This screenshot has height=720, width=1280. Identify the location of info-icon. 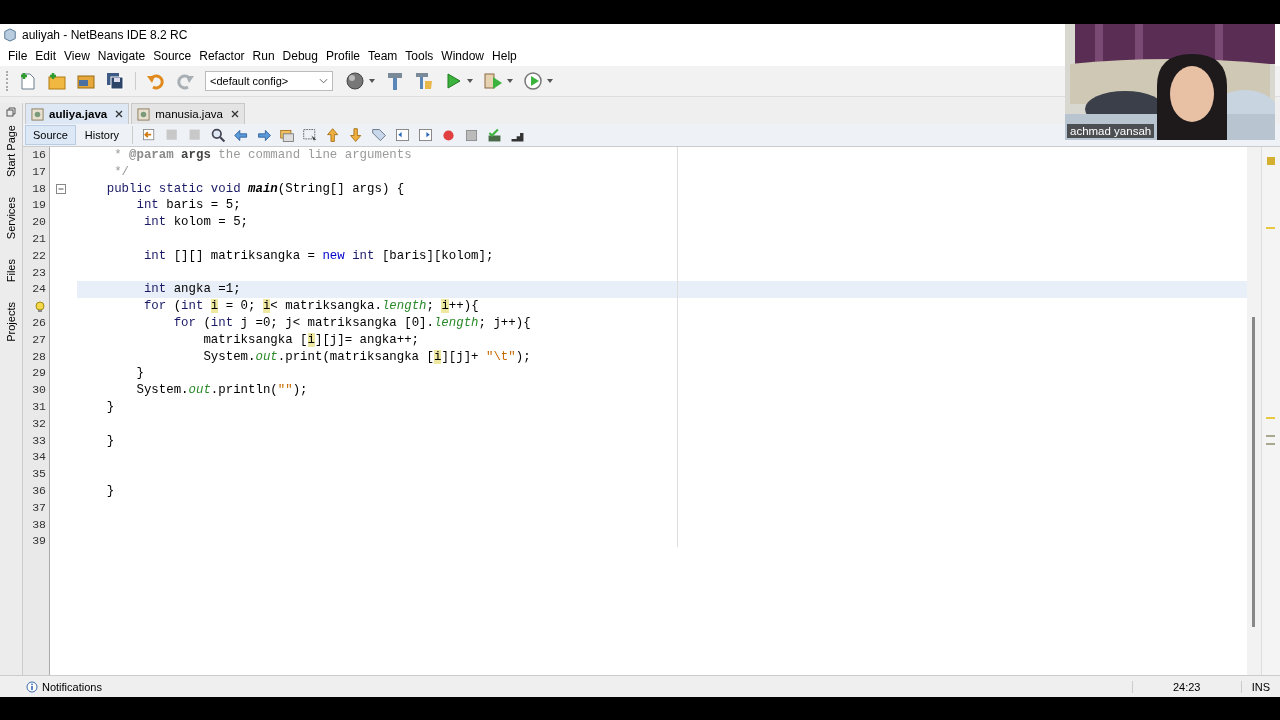
(32, 686).